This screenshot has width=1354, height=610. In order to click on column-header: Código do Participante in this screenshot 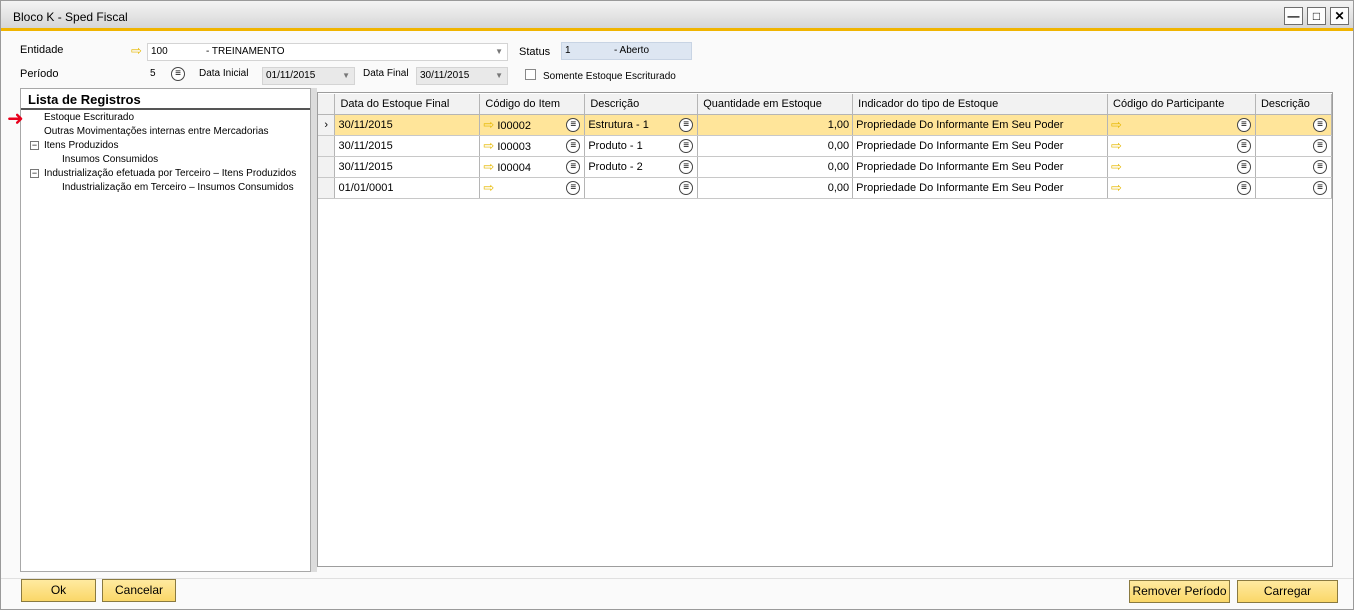, I will do `click(1181, 104)`.